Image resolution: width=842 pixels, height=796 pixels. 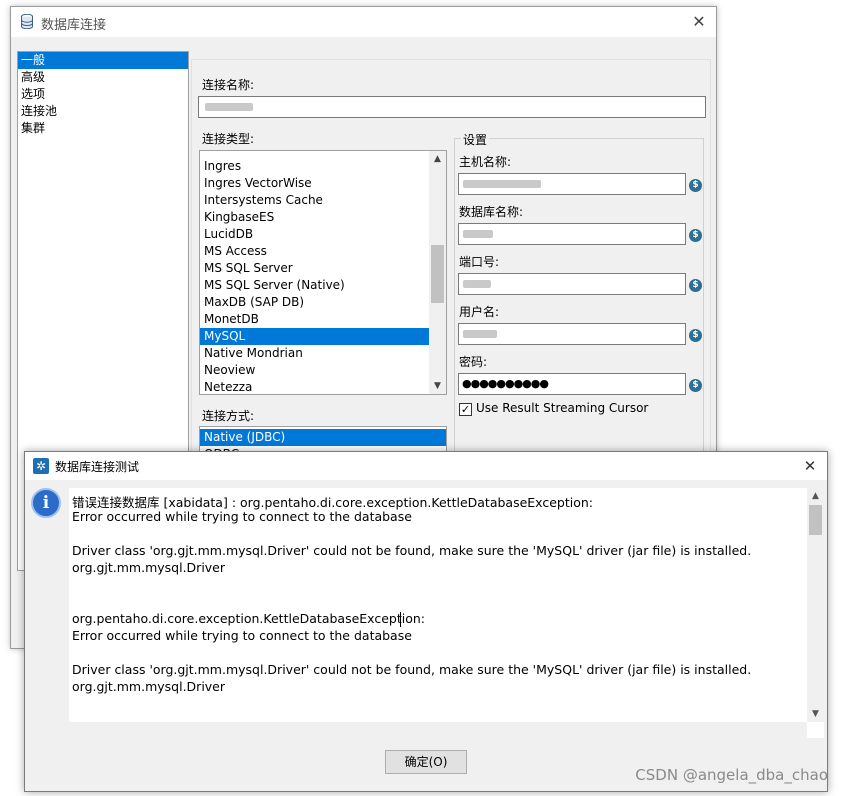 I want to click on host-label: 主机名称:, so click(x=485, y=162).